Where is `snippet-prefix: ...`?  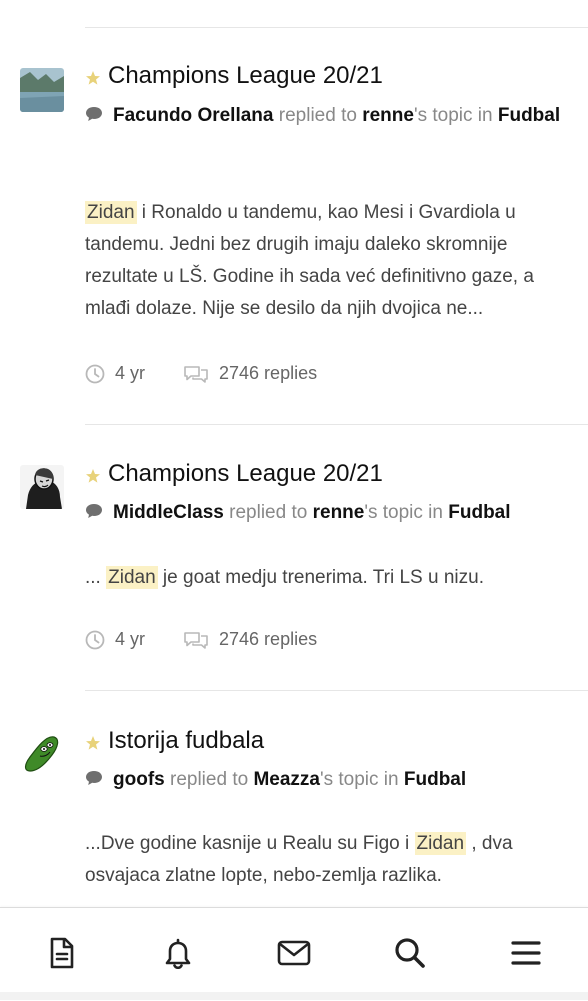
snippet-prefix: ... is located at coordinates (96, 577).